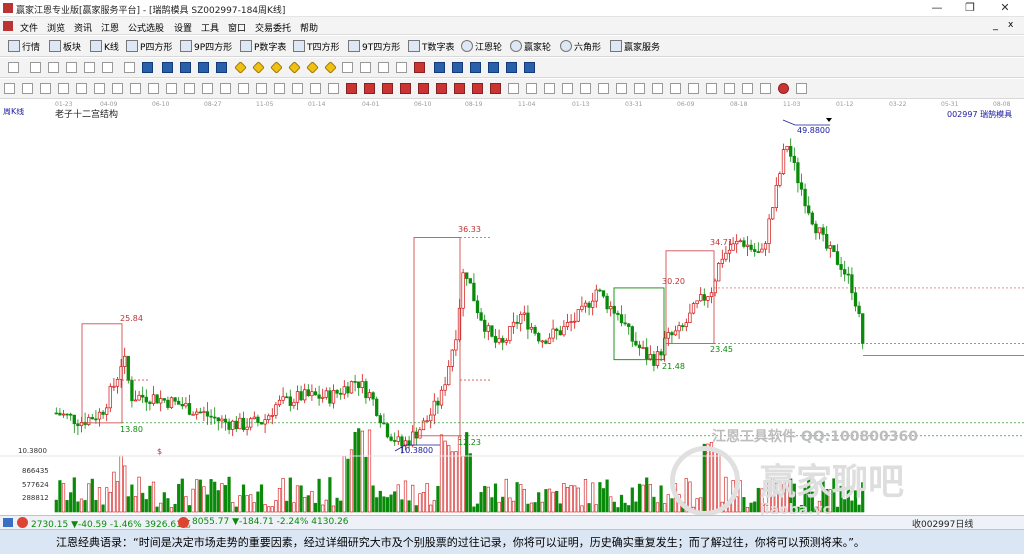 The image size is (1024, 555). I want to click on mdi-min-icon: _, so click(995, 25).